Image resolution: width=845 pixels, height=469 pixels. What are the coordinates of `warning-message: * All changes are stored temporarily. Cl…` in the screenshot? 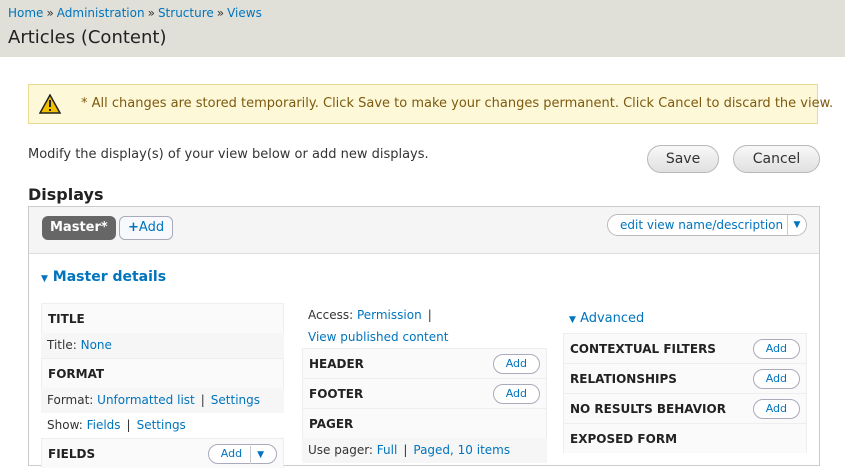 It's located at (430, 104).